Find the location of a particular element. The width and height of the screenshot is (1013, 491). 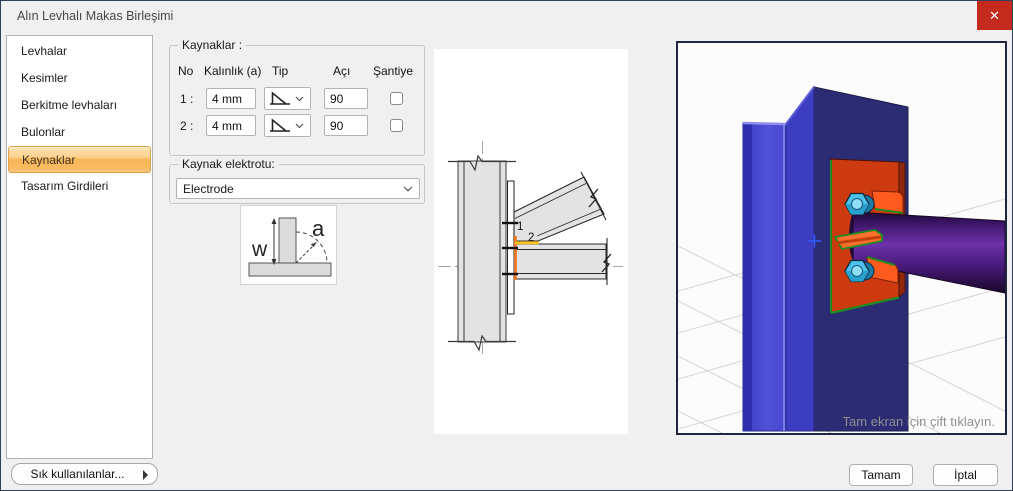

weld-row1-type-dropdown is located at coordinates (287, 98).